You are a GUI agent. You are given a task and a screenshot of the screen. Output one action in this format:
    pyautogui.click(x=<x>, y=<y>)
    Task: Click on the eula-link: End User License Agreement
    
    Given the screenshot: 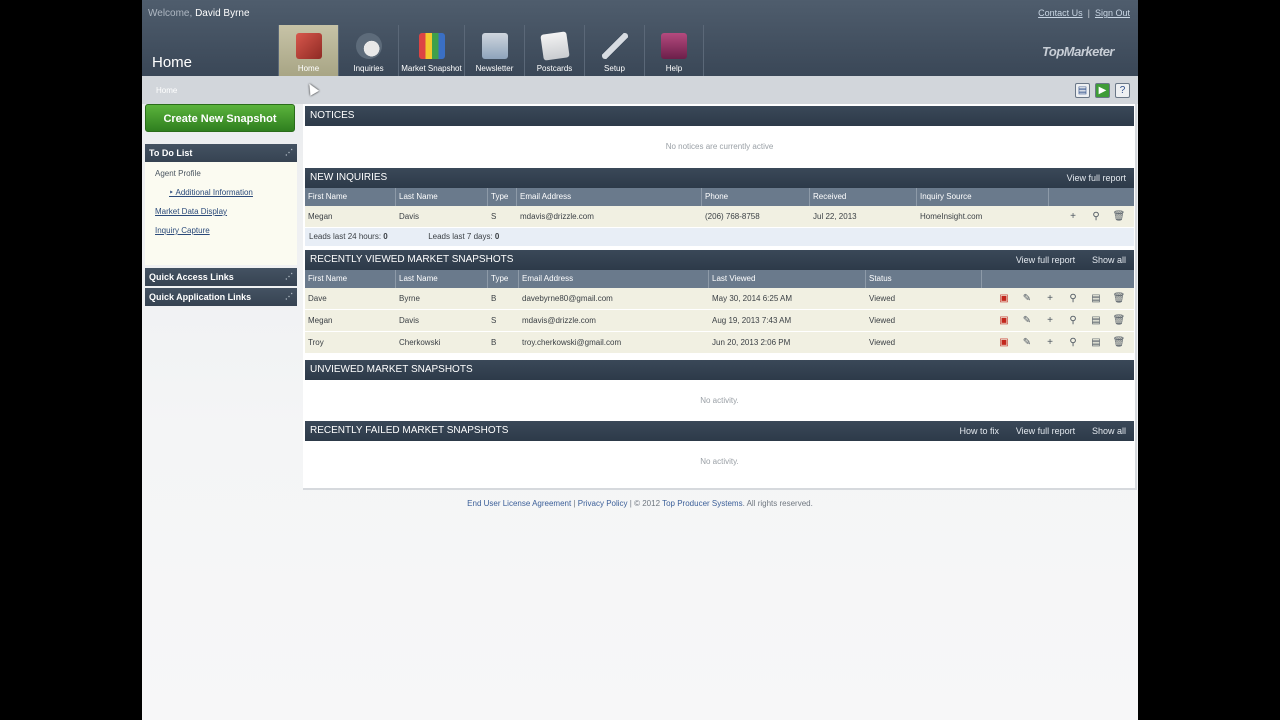 What is the action you would take?
    pyautogui.click(x=519, y=503)
    